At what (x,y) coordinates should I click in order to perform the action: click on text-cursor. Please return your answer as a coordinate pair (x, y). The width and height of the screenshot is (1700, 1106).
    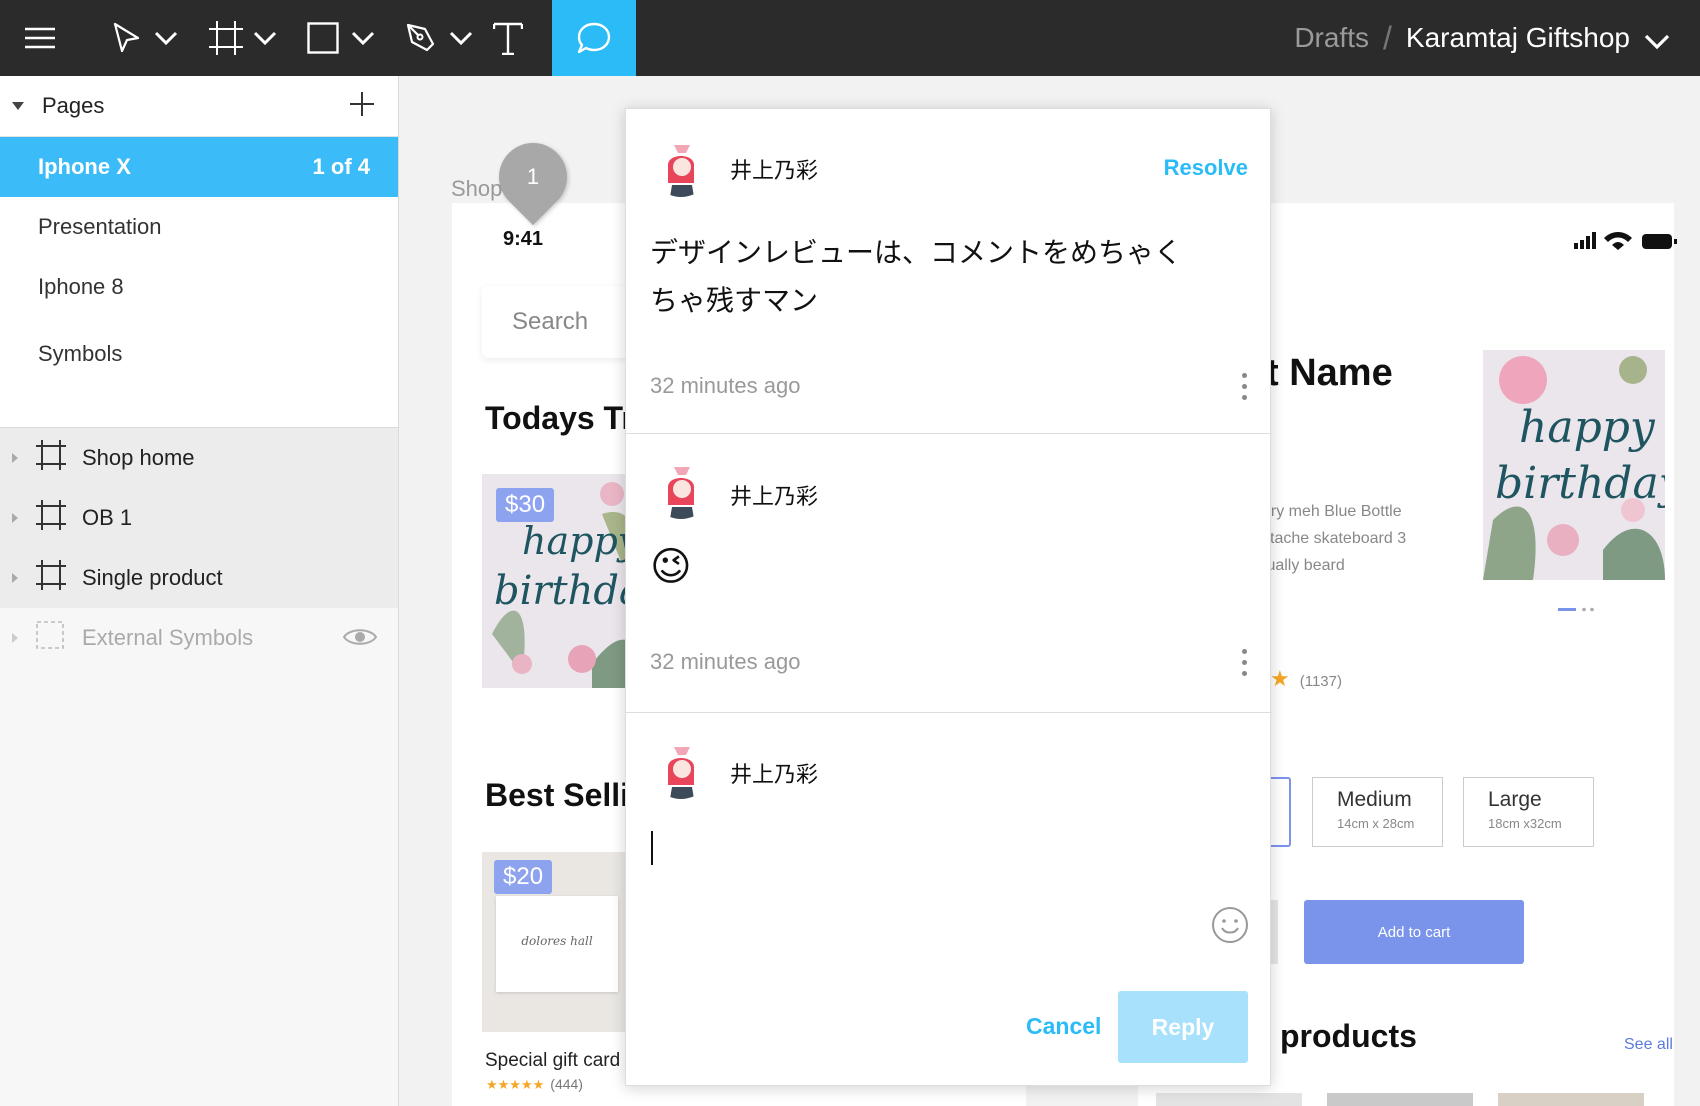
    Looking at the image, I should click on (652, 848).